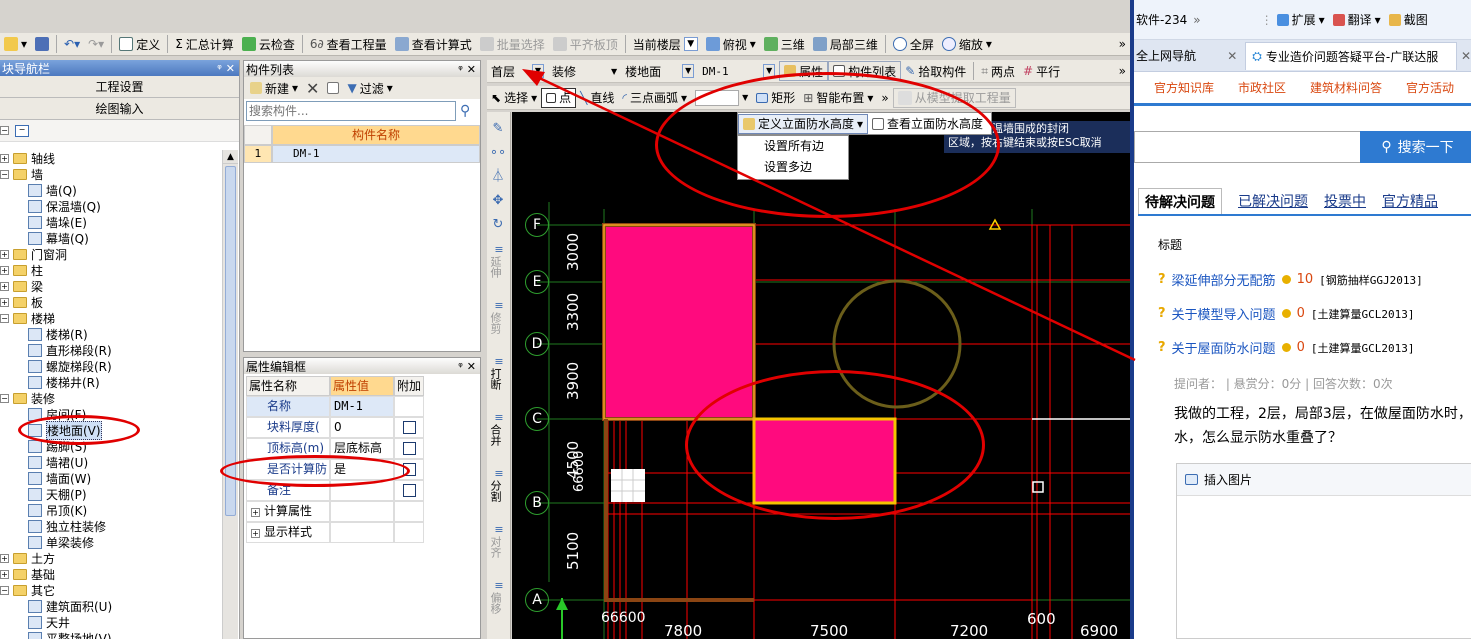 The image size is (1471, 639). What do you see at coordinates (362, 406) in the screenshot?
I see `property-value: DM-1` at bounding box center [362, 406].